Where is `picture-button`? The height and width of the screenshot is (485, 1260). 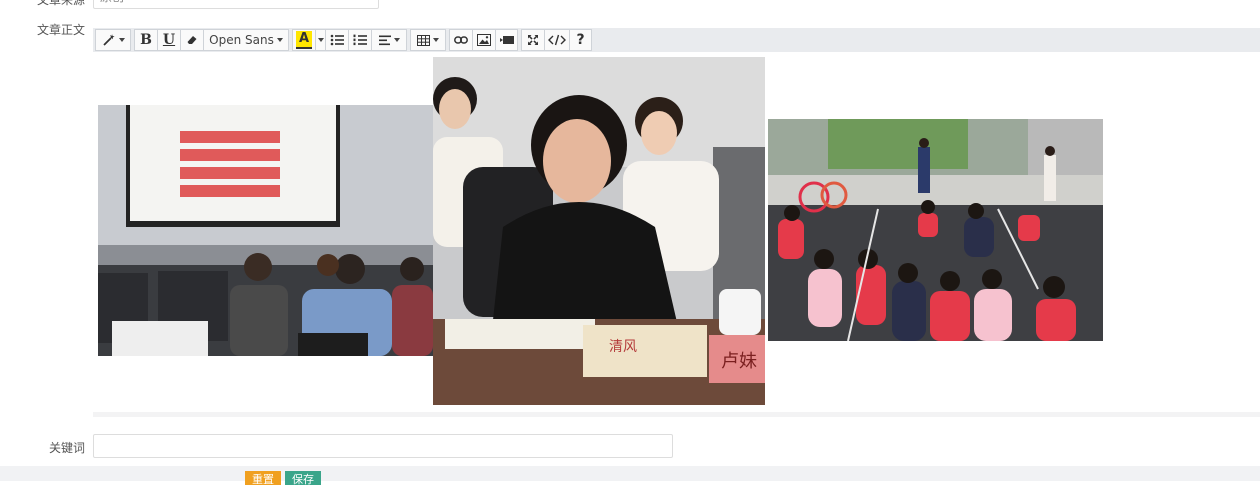 picture-button is located at coordinates (484, 40).